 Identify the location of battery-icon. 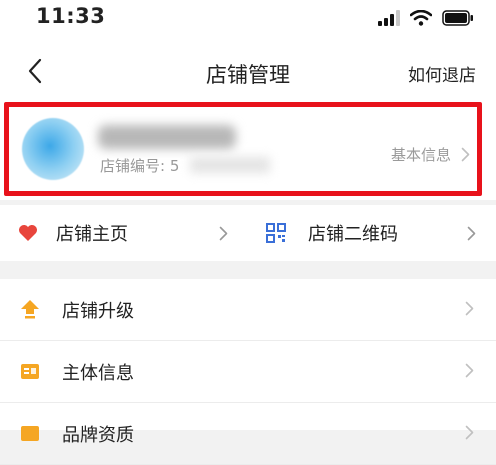
(457, 18).